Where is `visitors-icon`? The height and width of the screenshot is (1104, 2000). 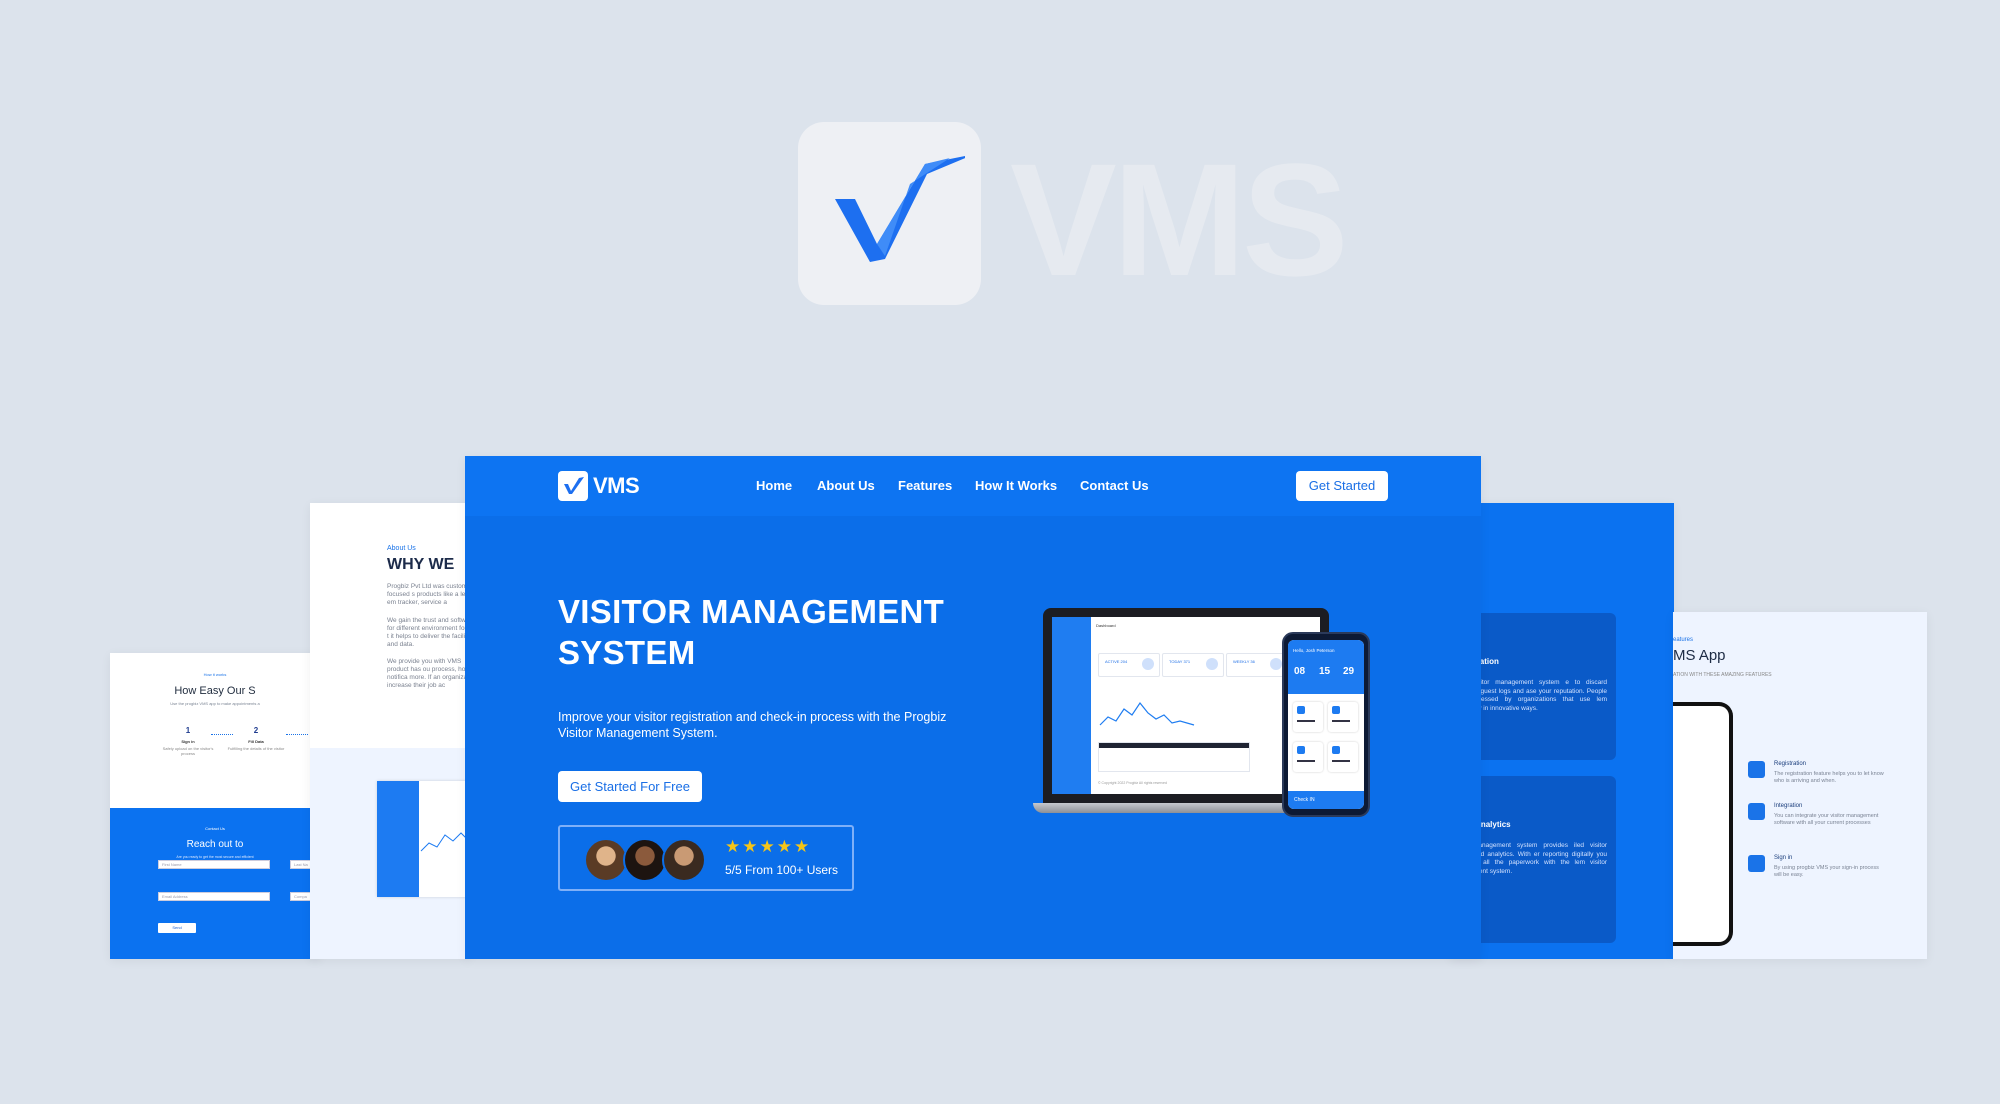 visitors-icon is located at coordinates (1301, 710).